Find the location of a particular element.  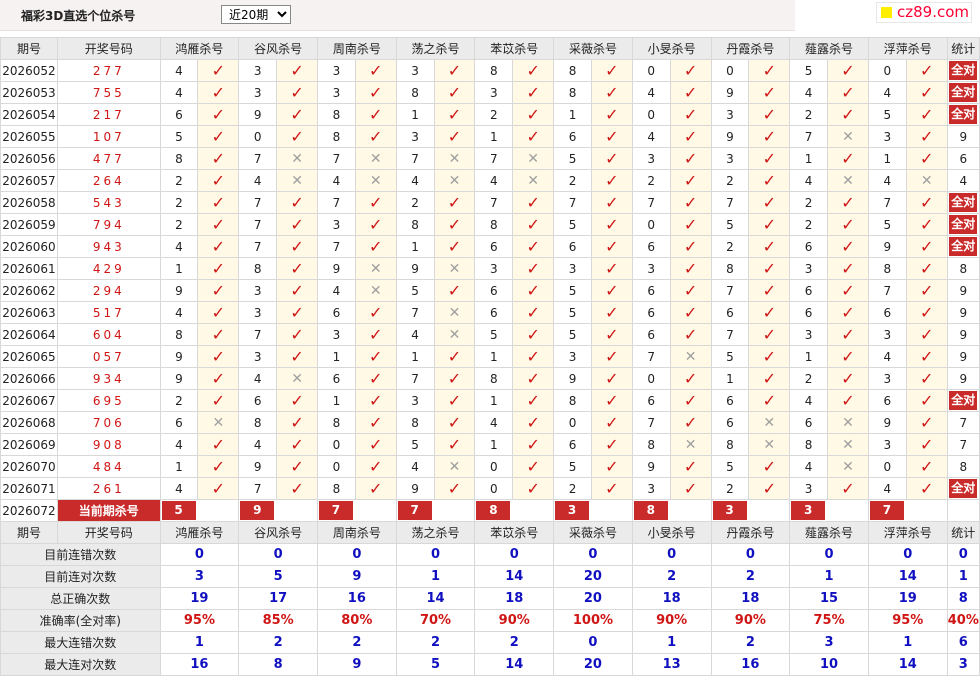

period-range-select: 近20期 is located at coordinates (256, 14).